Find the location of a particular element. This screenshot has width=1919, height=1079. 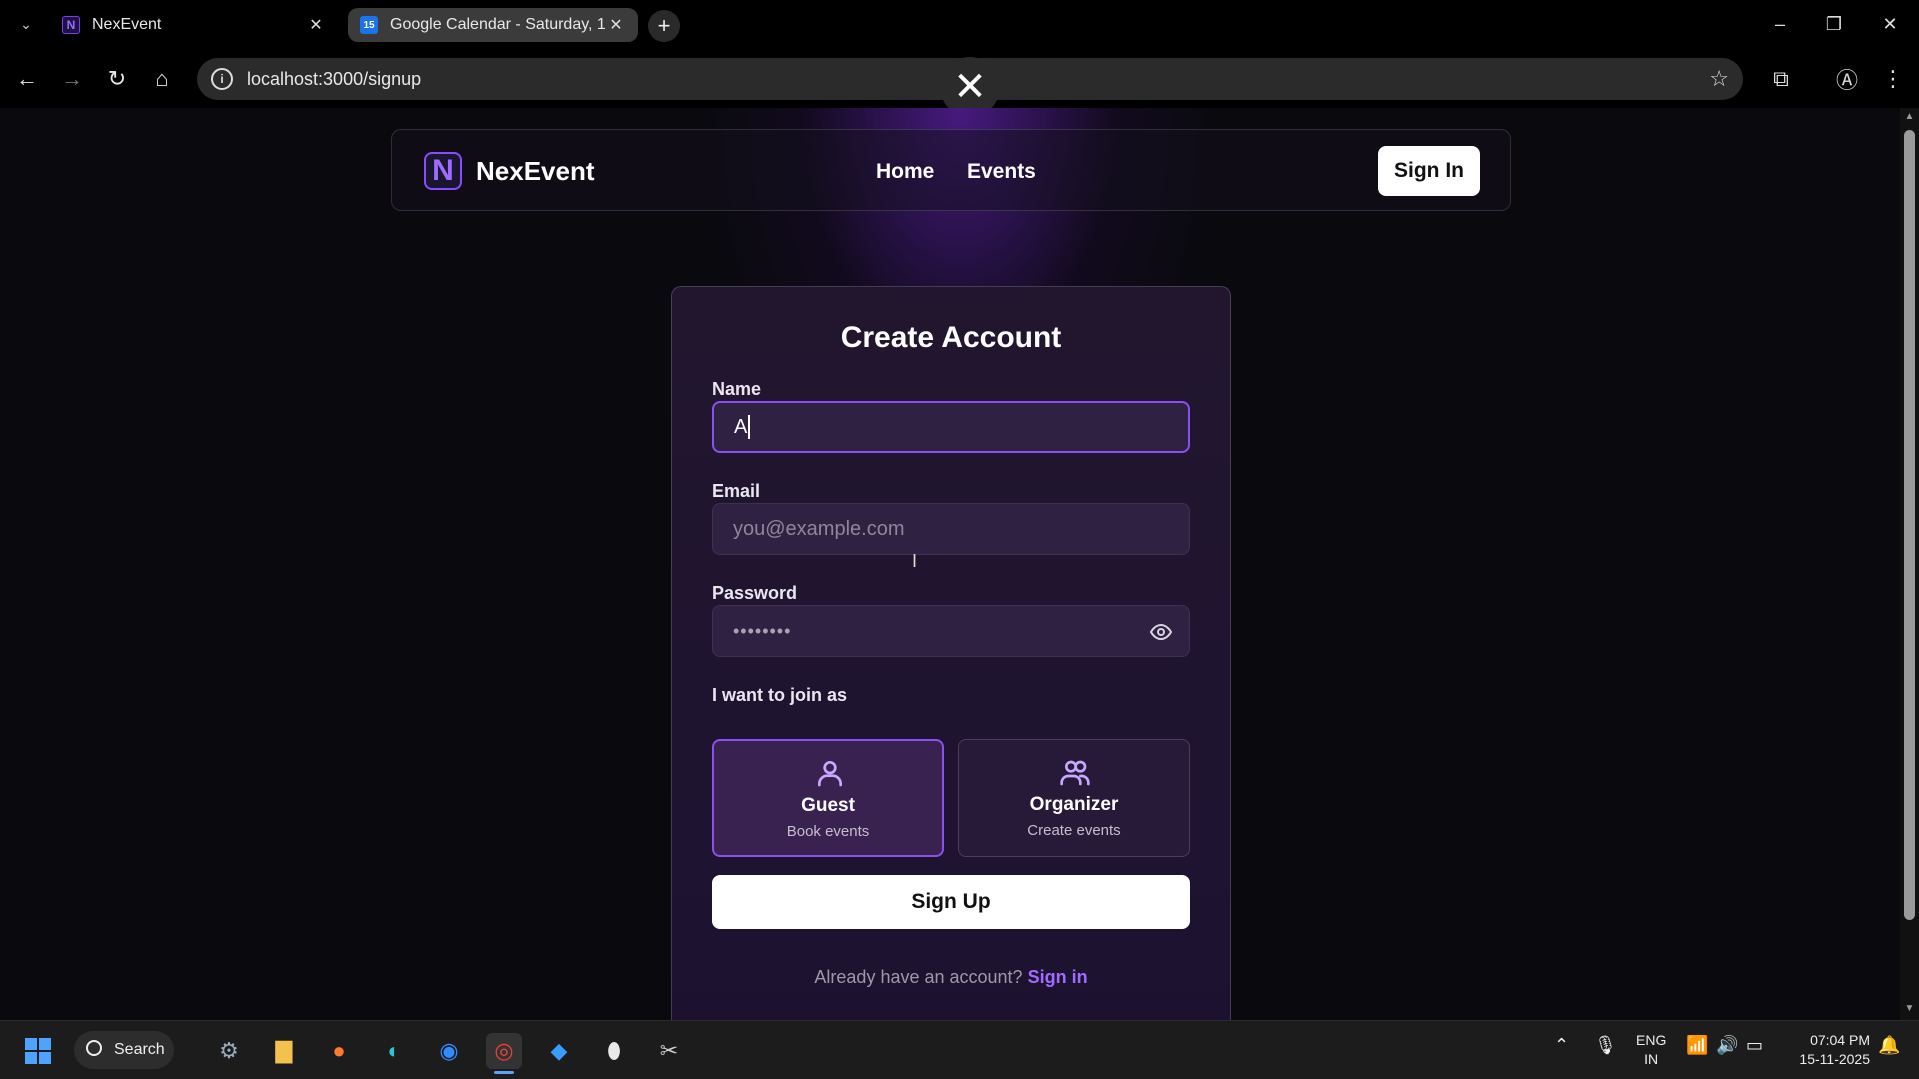

site-info-icon: i is located at coordinates (222, 79).